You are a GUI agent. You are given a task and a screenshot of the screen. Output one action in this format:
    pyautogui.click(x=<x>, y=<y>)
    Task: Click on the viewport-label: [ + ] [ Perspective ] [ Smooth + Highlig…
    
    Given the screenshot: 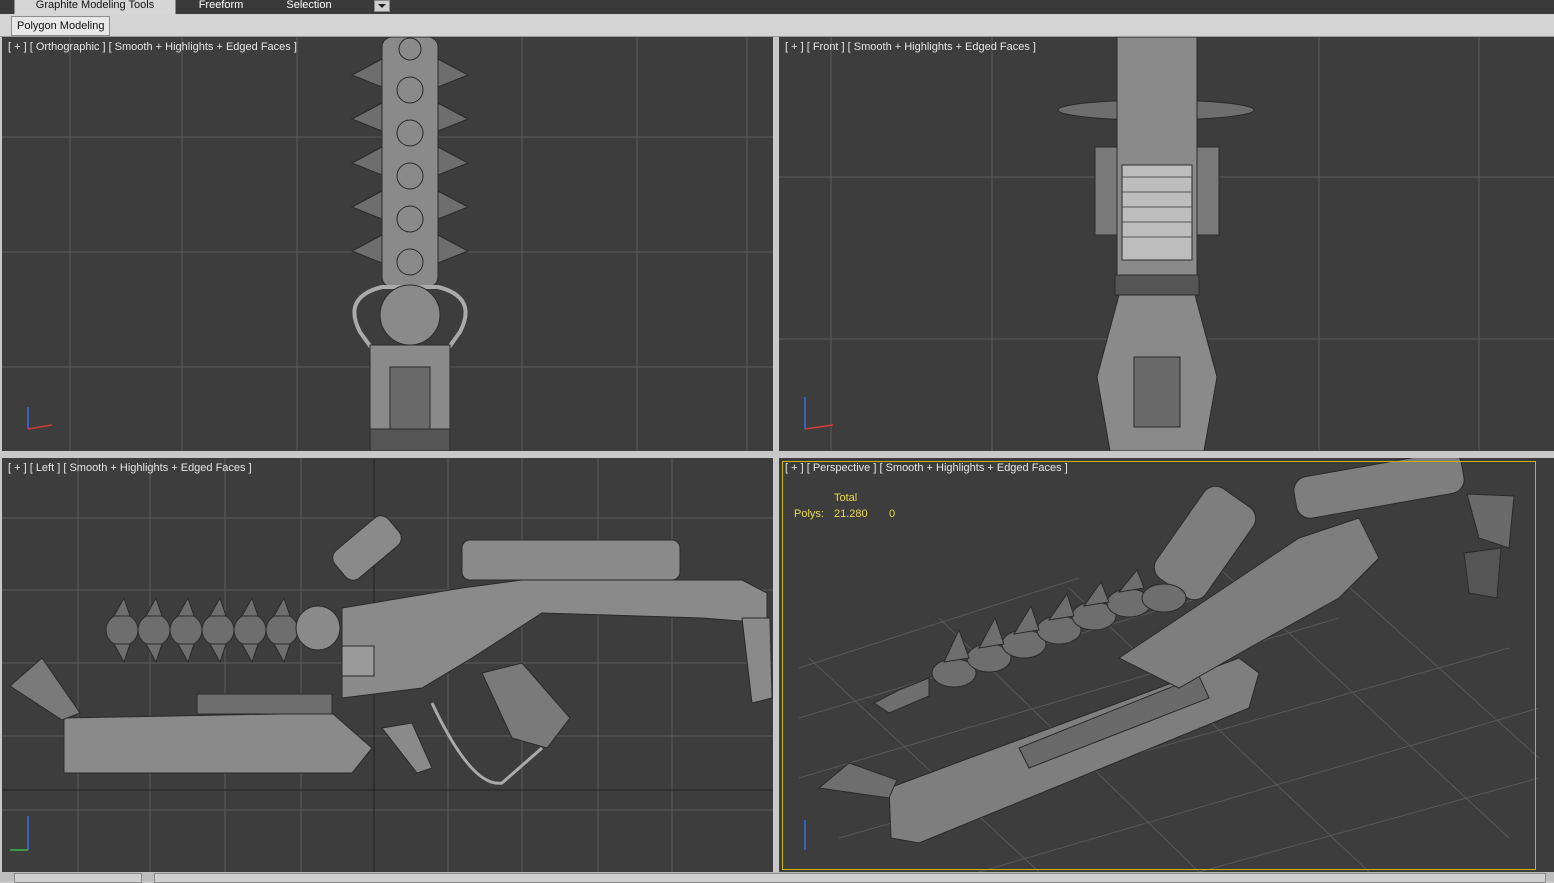 What is the action you would take?
    pyautogui.click(x=926, y=468)
    